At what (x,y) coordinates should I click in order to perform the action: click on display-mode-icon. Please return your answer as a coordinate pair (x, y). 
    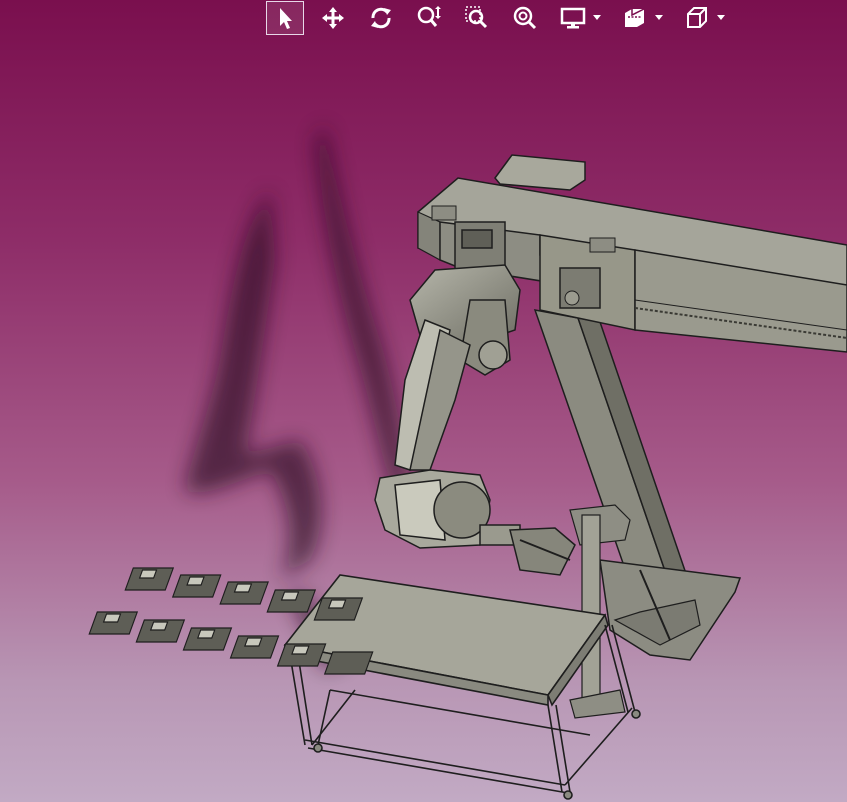
    Looking at the image, I should click on (573, 18).